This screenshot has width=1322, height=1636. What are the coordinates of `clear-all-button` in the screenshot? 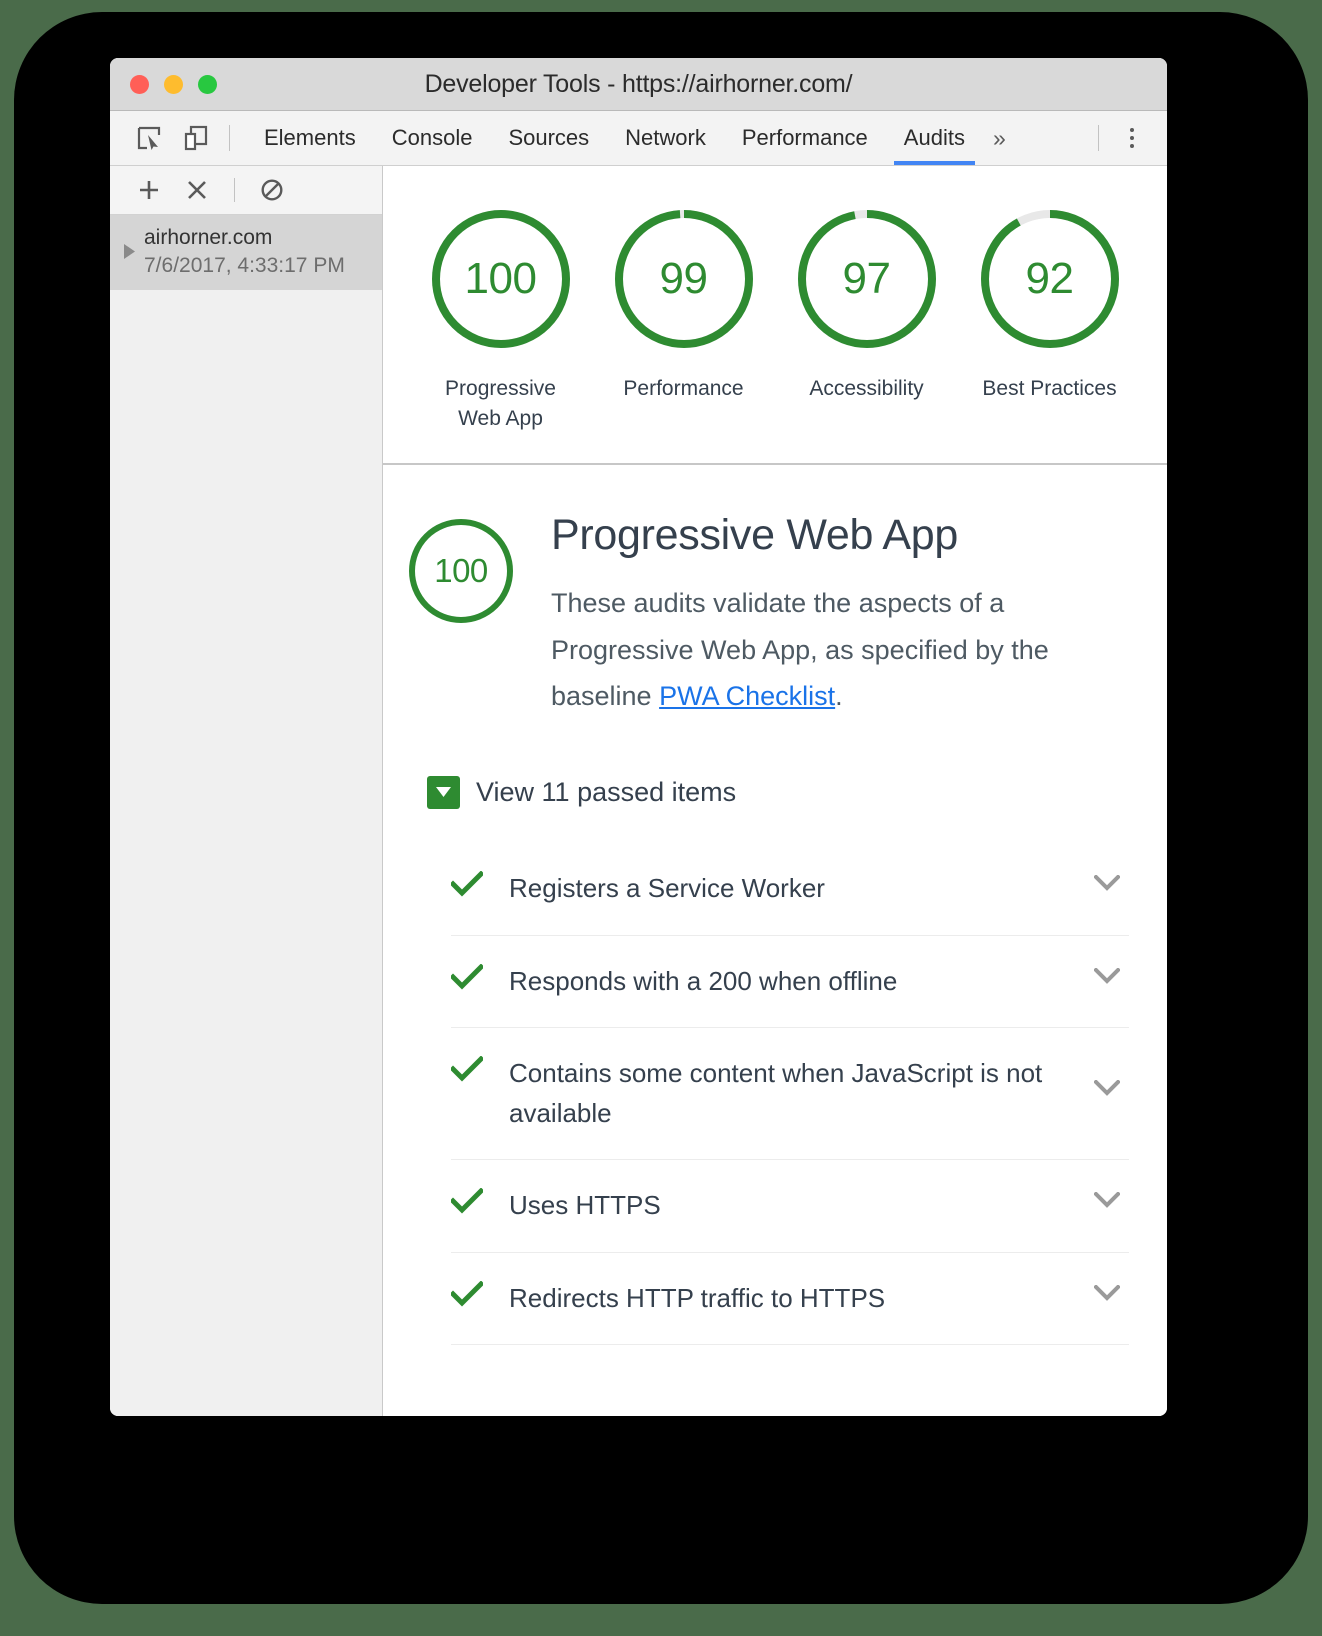 It's located at (272, 190).